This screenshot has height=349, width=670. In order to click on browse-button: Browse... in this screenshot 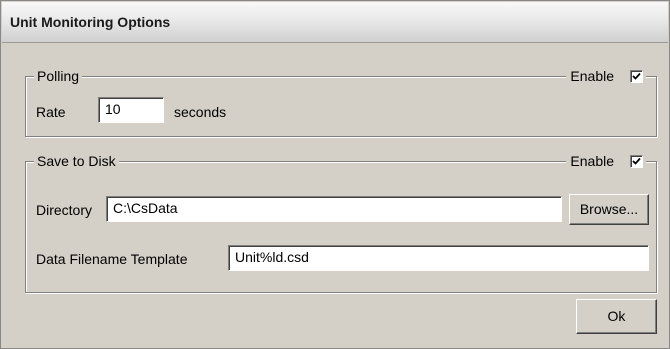, I will do `click(609, 209)`.